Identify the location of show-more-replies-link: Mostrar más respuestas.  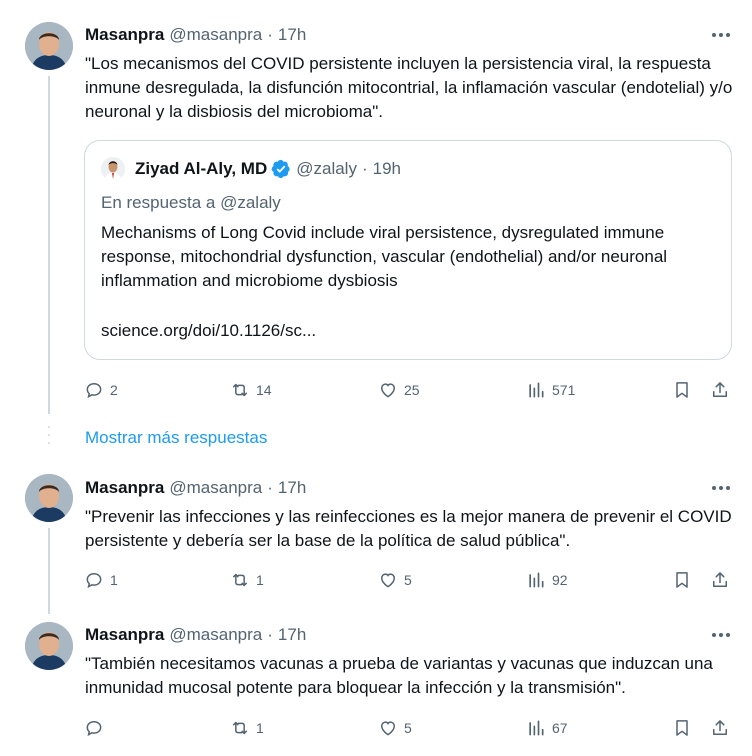
(176, 438).